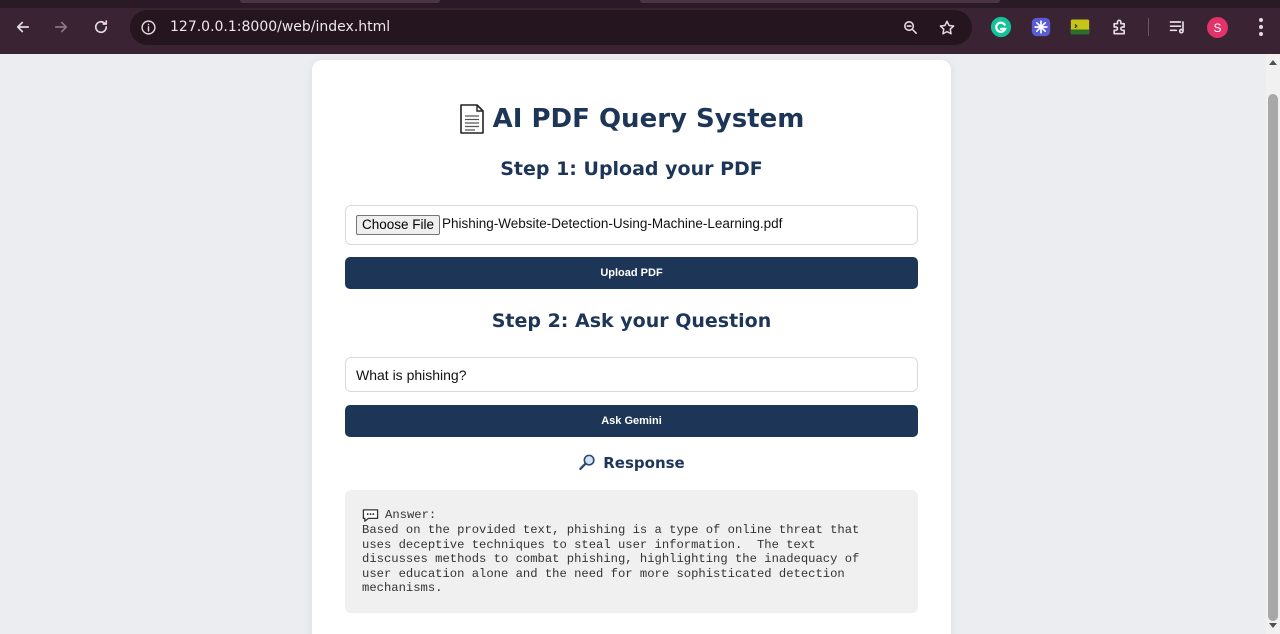  I want to click on reload-button, so click(101, 27).